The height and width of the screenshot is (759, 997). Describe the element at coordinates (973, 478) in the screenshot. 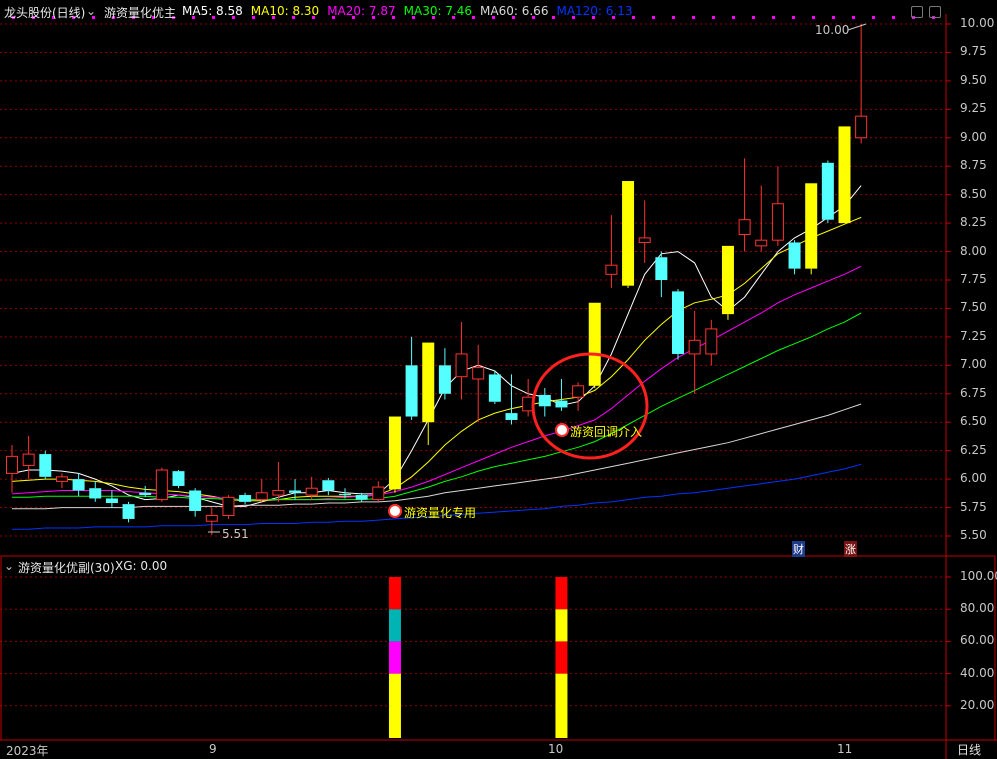

I see `price-tick-label: 6.00` at that location.